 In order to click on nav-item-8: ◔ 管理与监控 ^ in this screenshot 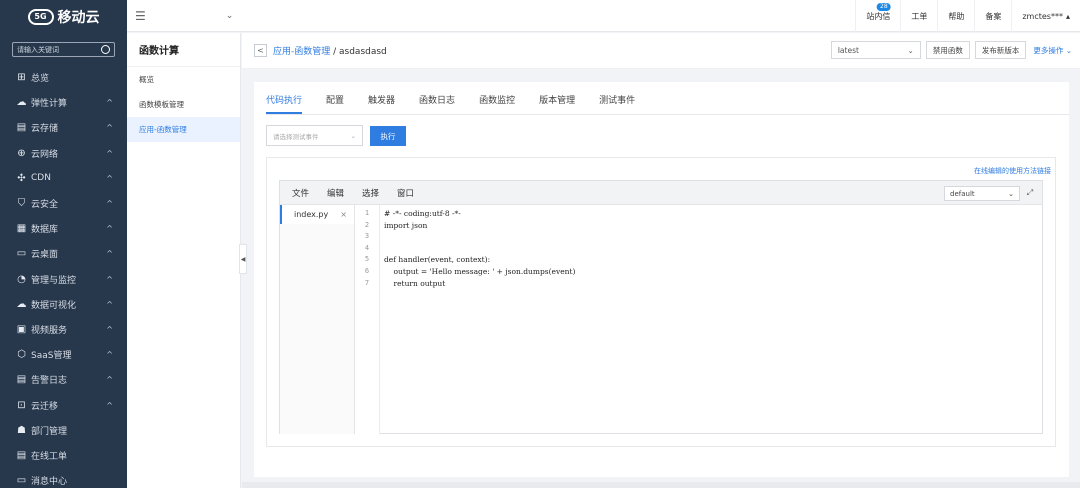, I will do `click(63, 279)`.